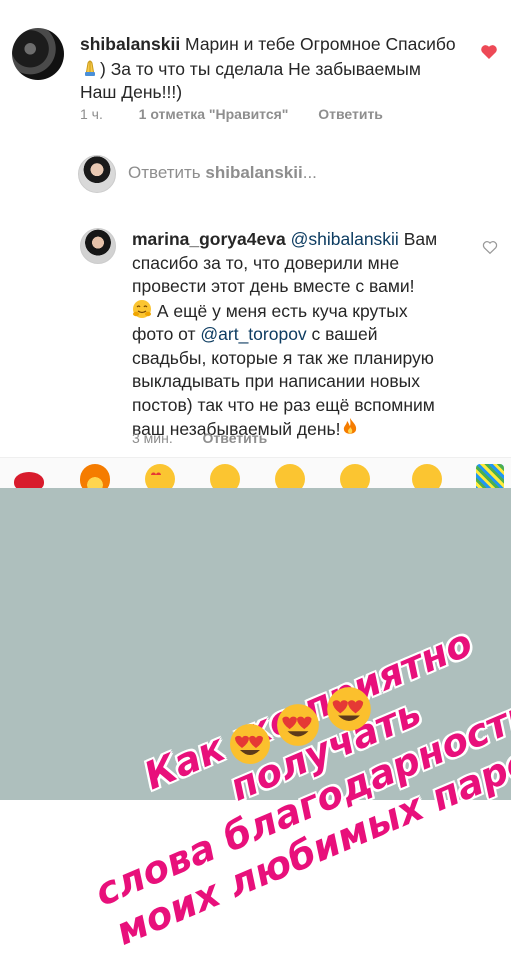  Describe the element at coordinates (130, 44) in the screenshot. I see `comment-1-username: shibalanskii` at that location.